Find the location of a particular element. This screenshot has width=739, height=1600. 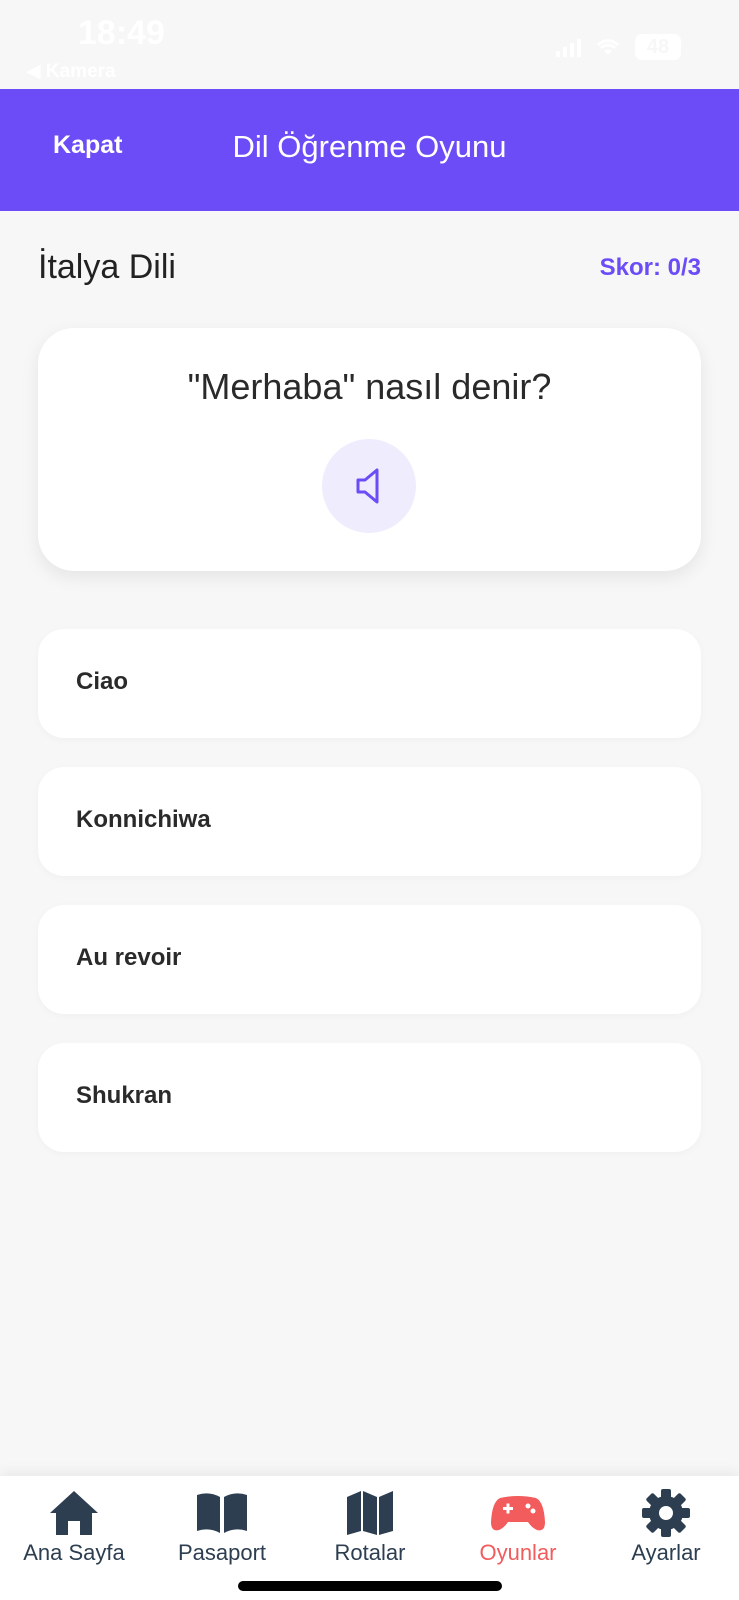

status-icons: 48 is located at coordinates (618, 47).